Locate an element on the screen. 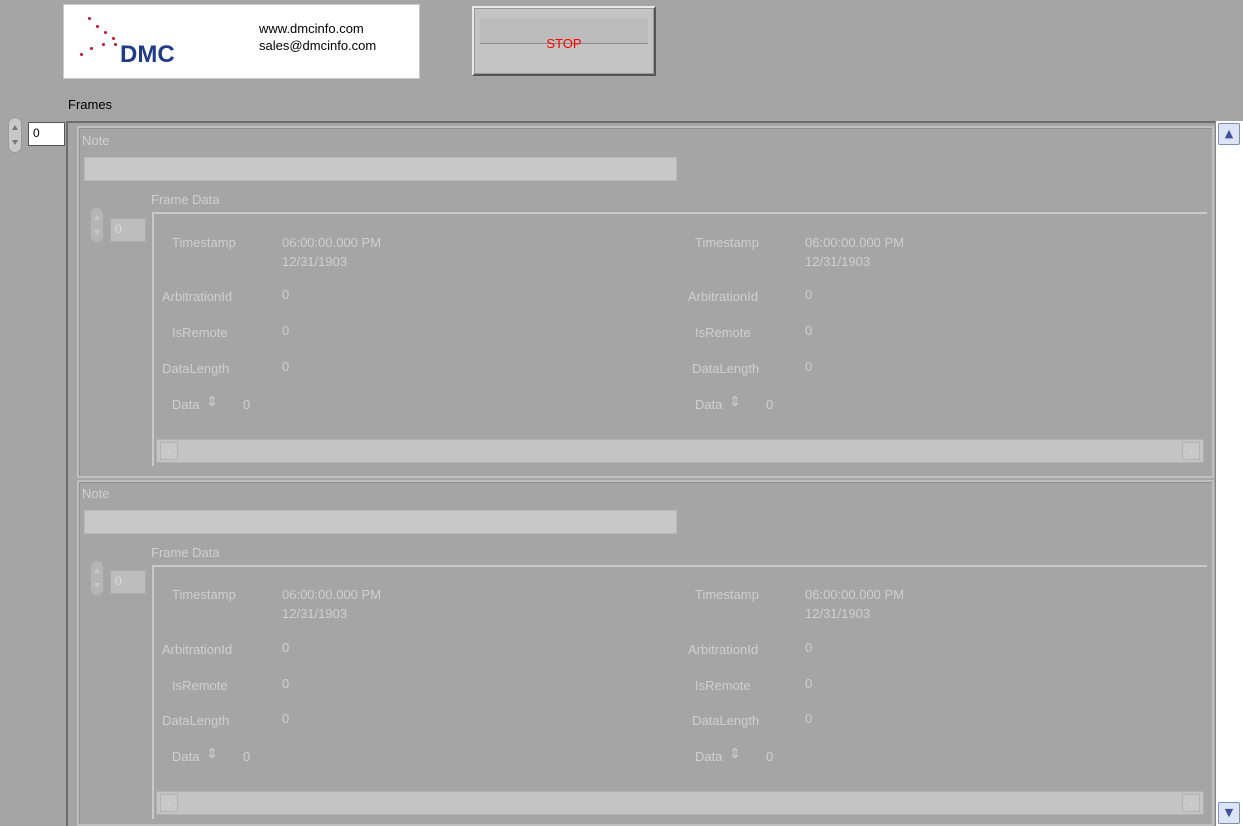 This screenshot has height=826, width=1243. frames-label: Frames is located at coordinates (90, 104).